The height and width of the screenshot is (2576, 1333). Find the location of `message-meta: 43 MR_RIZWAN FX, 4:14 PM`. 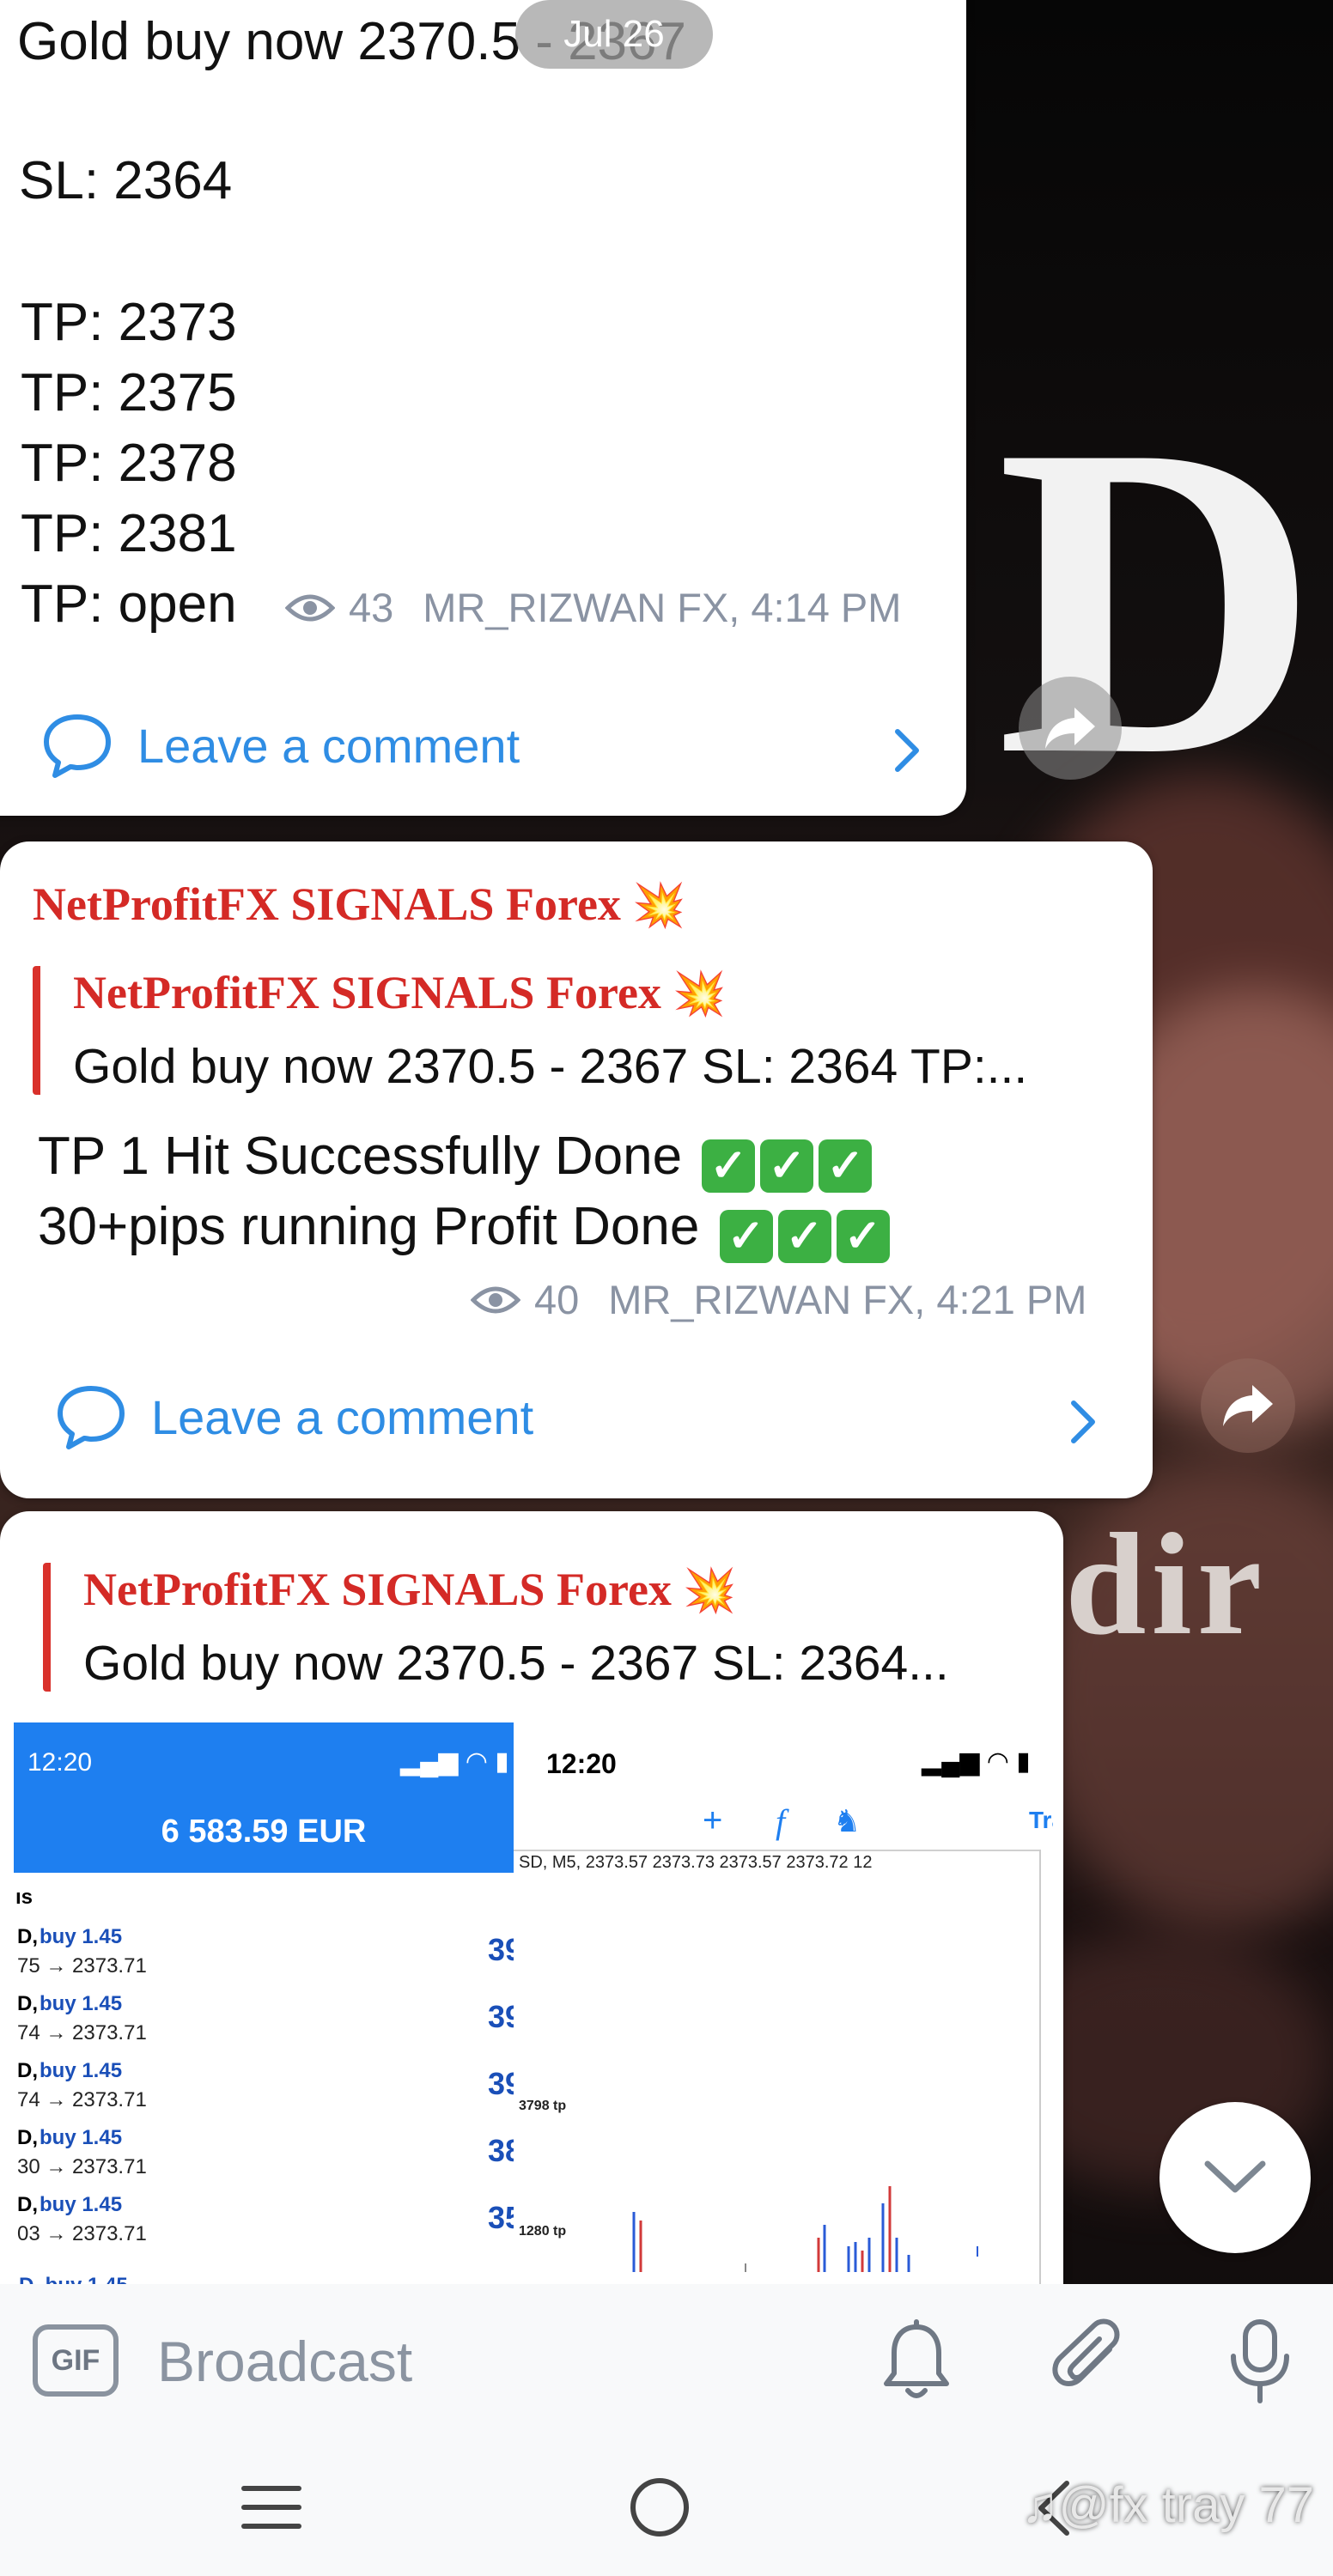

message-meta: 43 MR_RIZWAN FX, 4:14 PM is located at coordinates (593, 607).